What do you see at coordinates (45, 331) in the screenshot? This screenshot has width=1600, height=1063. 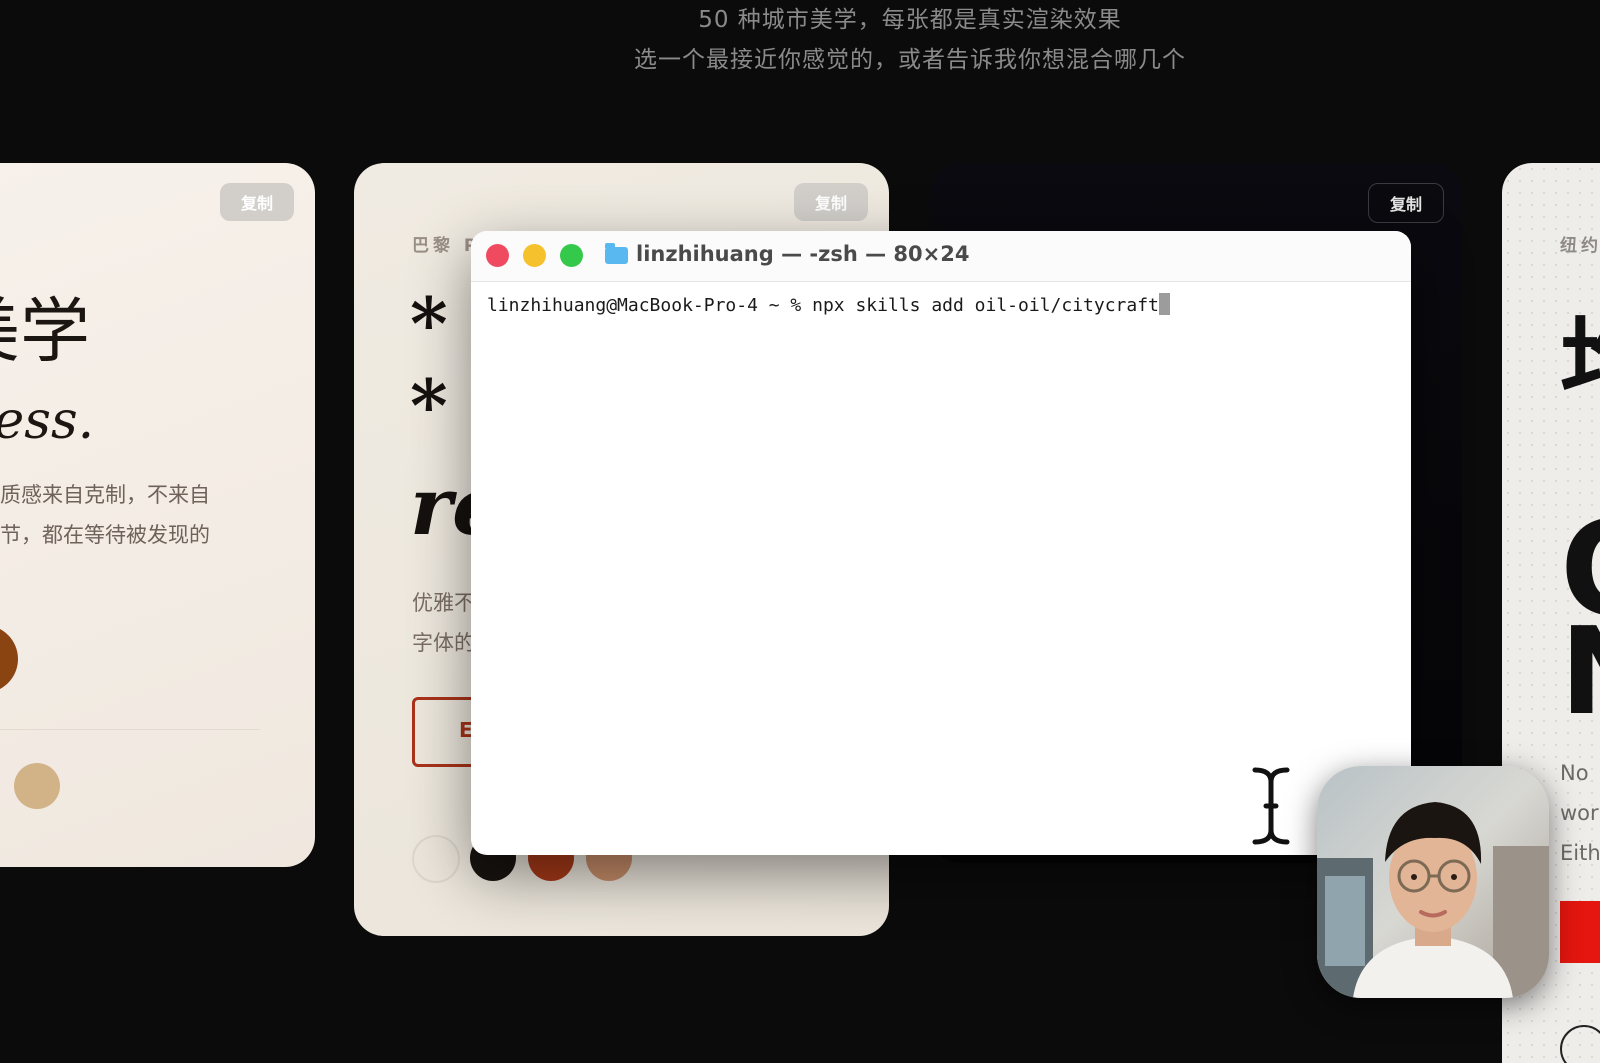 I see `card-title: 美学` at bounding box center [45, 331].